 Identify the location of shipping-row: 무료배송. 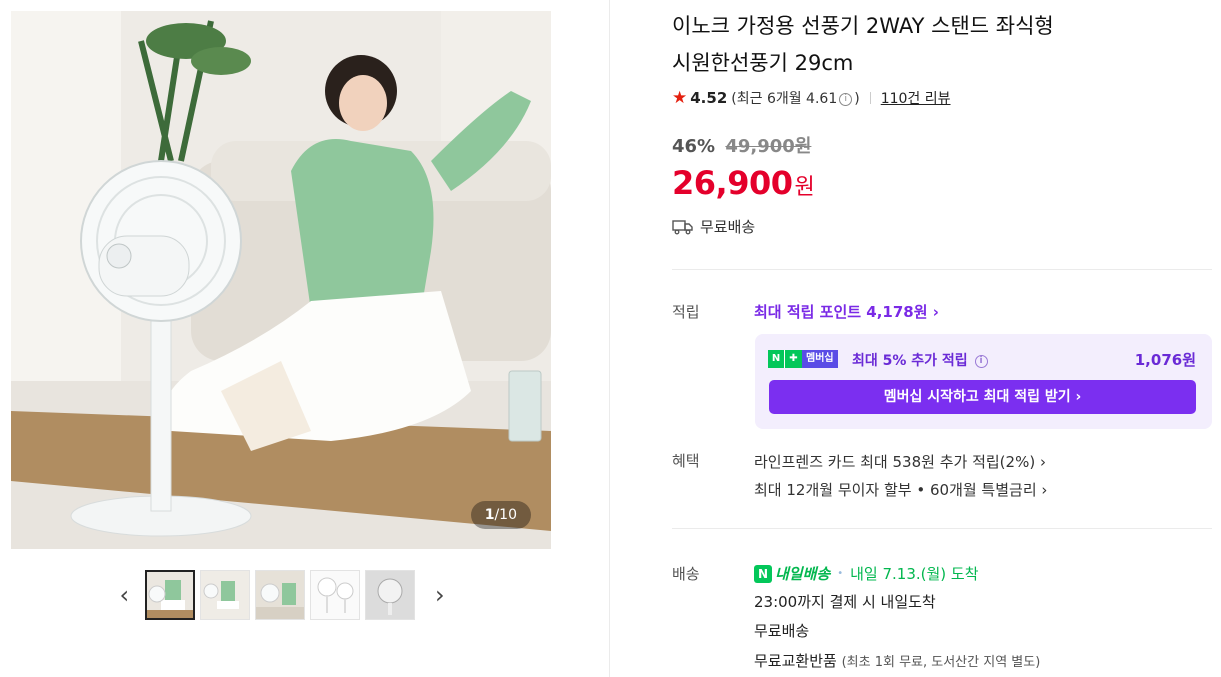
(713, 226).